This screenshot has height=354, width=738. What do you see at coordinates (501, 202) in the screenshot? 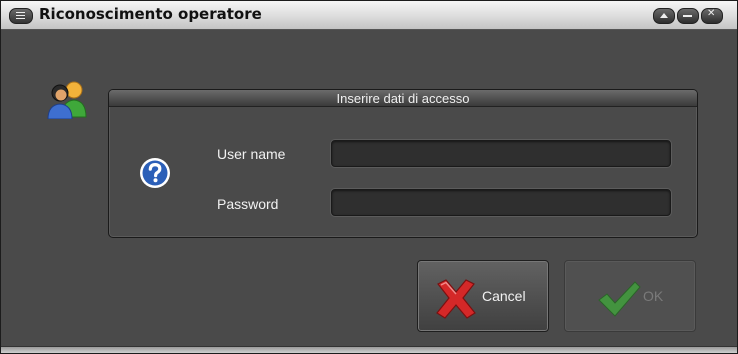
I see `password-field` at bounding box center [501, 202].